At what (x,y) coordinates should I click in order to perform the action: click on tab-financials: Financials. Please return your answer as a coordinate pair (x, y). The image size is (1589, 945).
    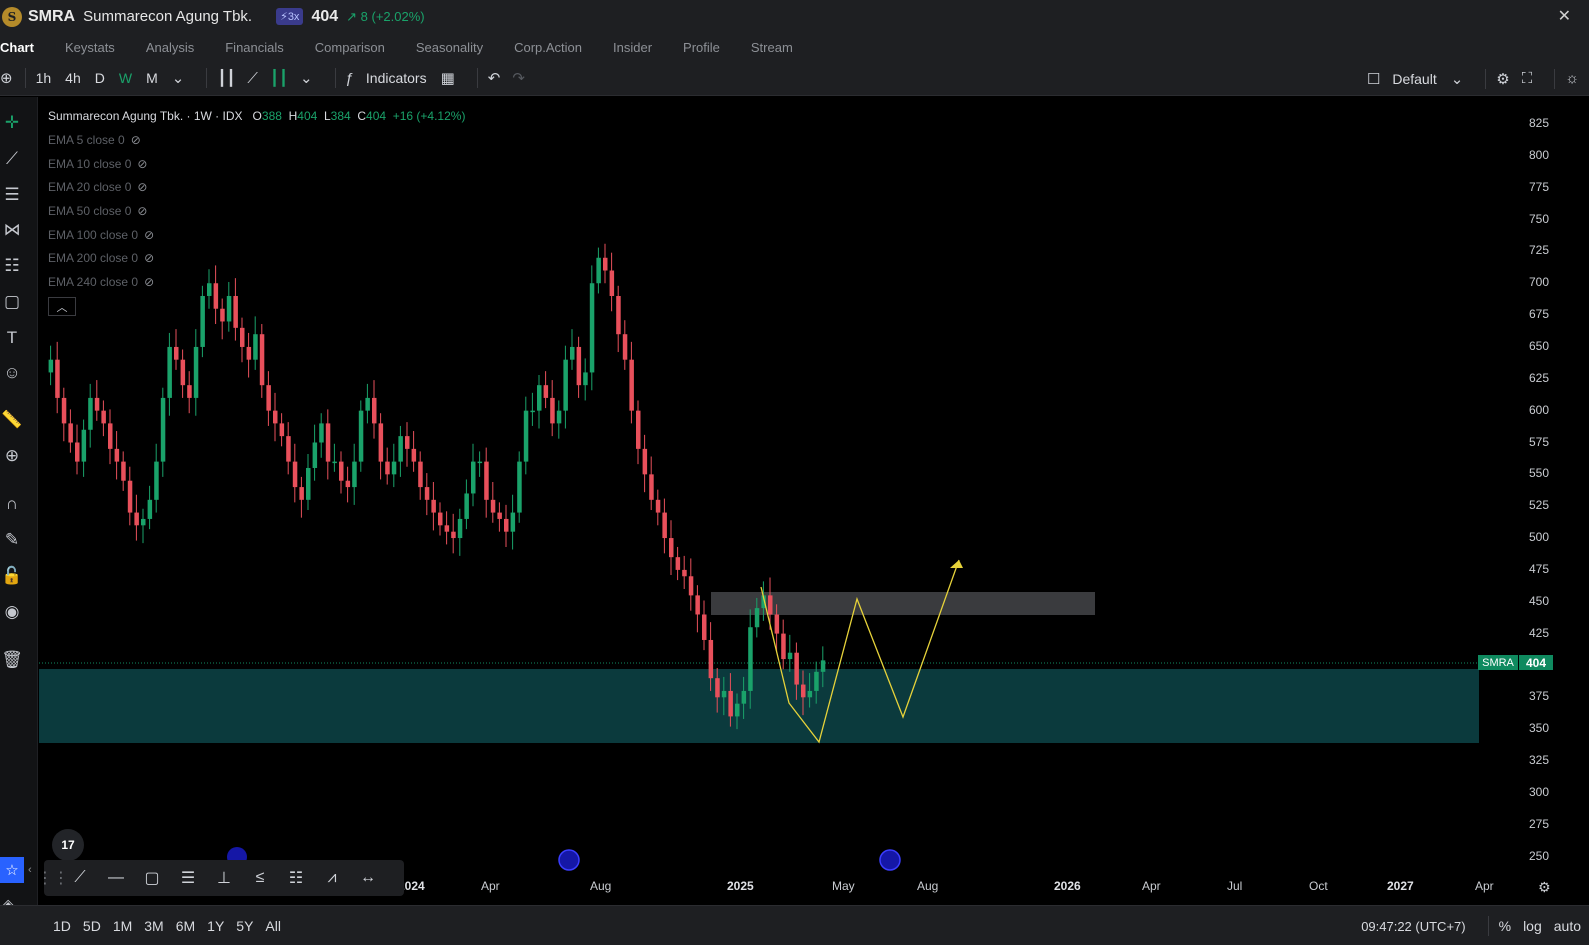
    Looking at the image, I should click on (254, 47).